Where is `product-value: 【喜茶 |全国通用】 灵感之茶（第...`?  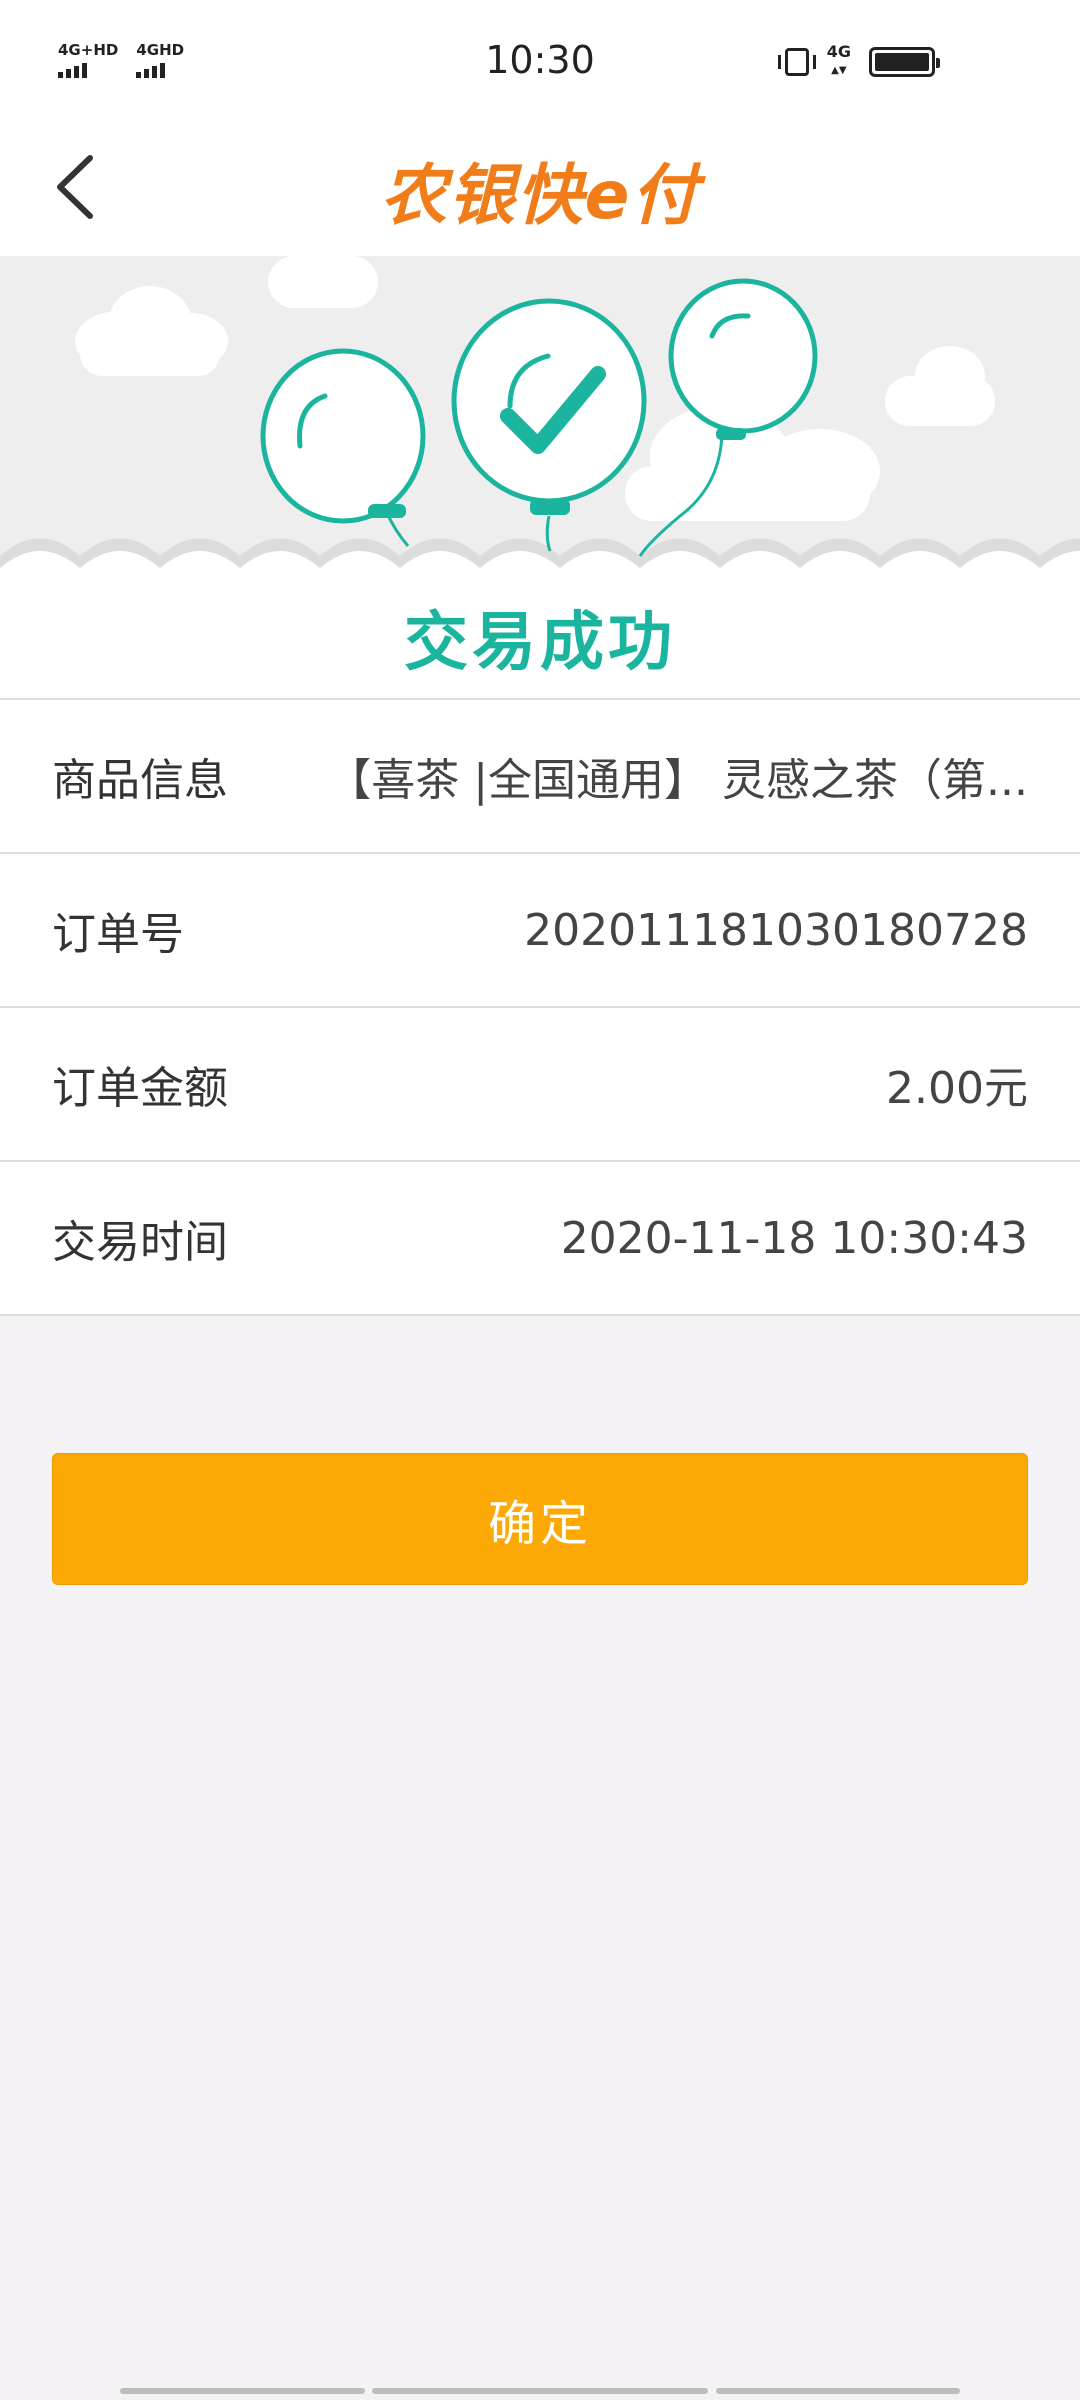
product-value: 【喜茶 |全国通用】 灵感之茶（第... is located at coordinates (677, 780).